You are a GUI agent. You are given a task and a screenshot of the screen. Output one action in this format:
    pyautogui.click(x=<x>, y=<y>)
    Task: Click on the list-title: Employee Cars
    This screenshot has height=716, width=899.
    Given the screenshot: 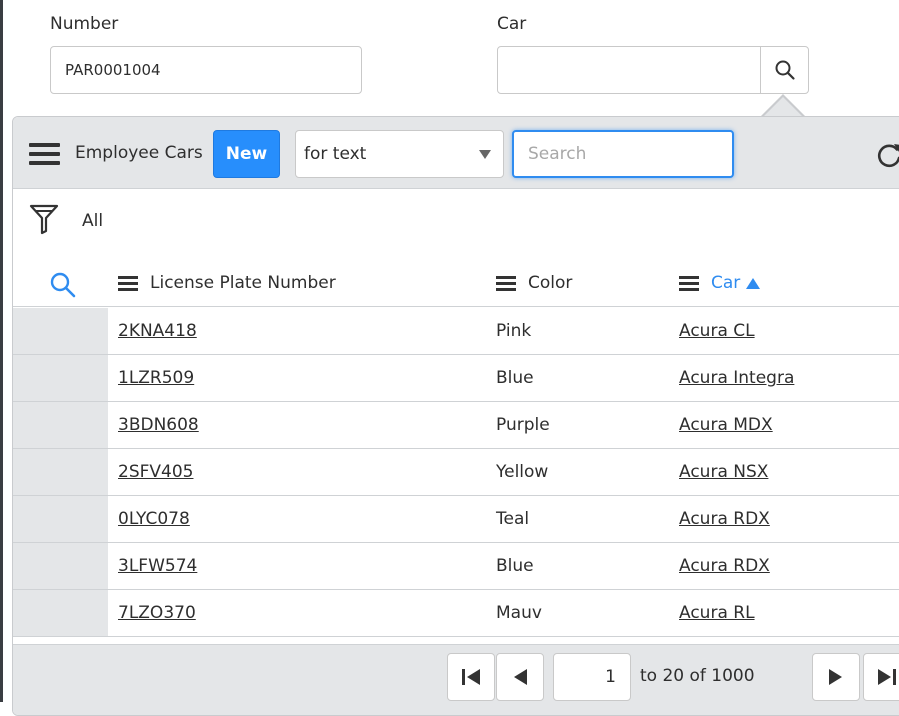 What is the action you would take?
    pyautogui.click(x=139, y=153)
    